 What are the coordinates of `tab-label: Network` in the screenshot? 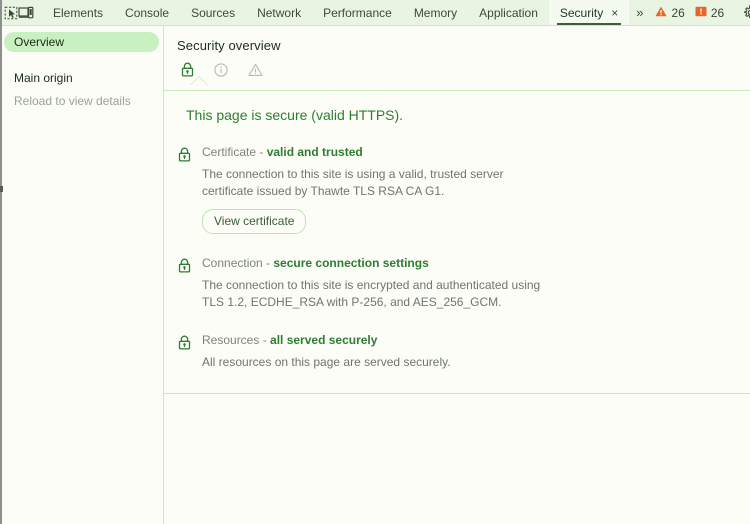 It's located at (279, 12).